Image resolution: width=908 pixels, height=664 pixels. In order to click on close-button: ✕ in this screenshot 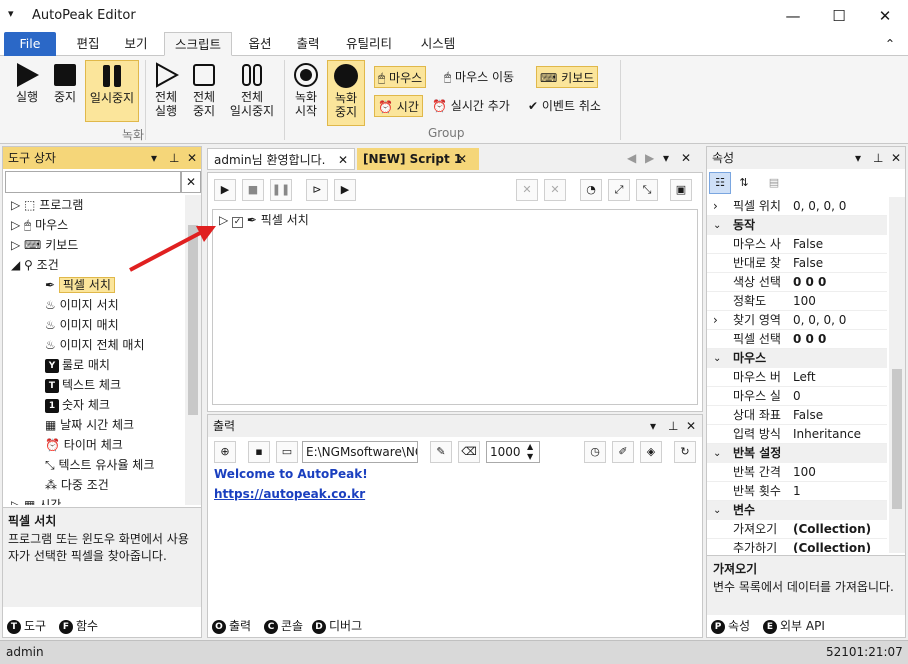, I will do `click(885, 16)`.